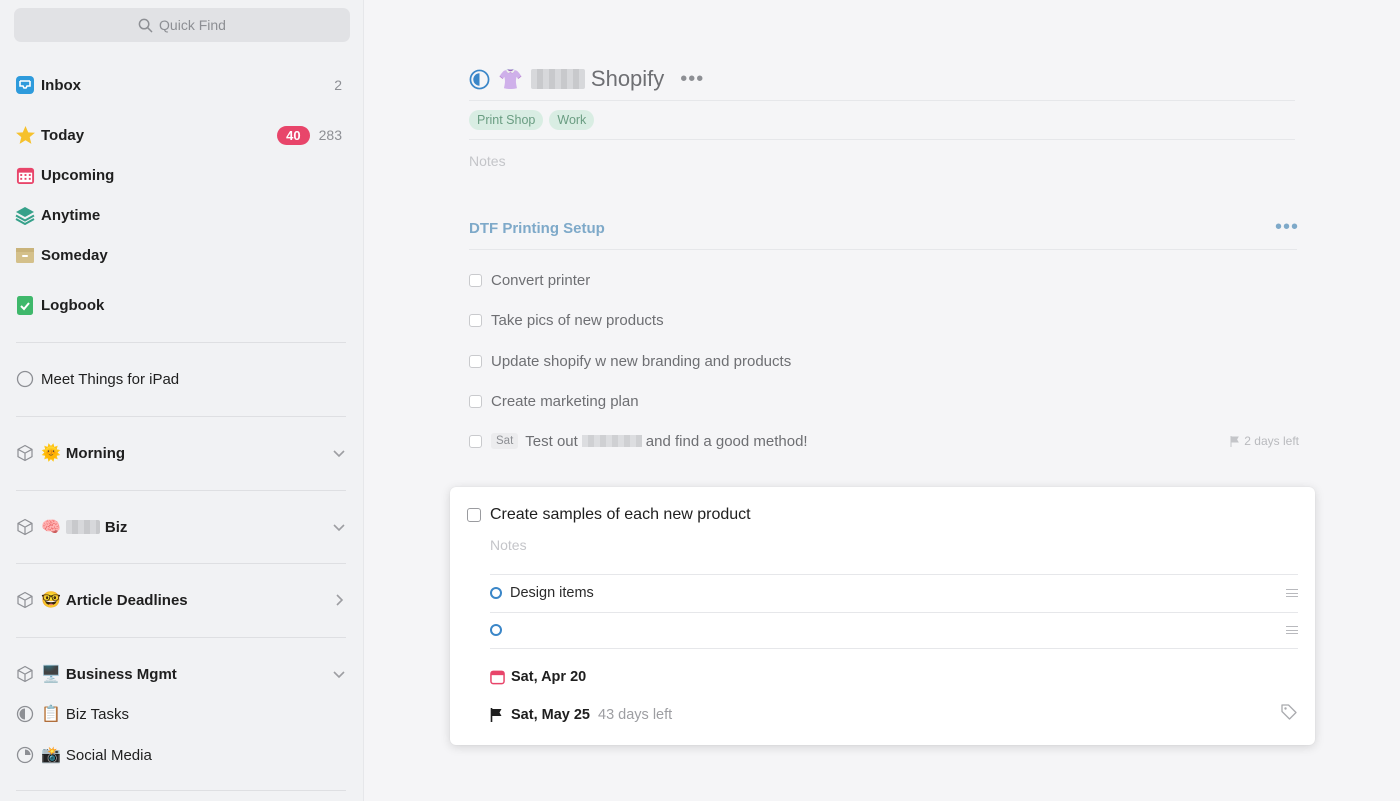 The width and height of the screenshot is (1400, 801). I want to click on project-header: 👚 Shopify •••, so click(882, 79).